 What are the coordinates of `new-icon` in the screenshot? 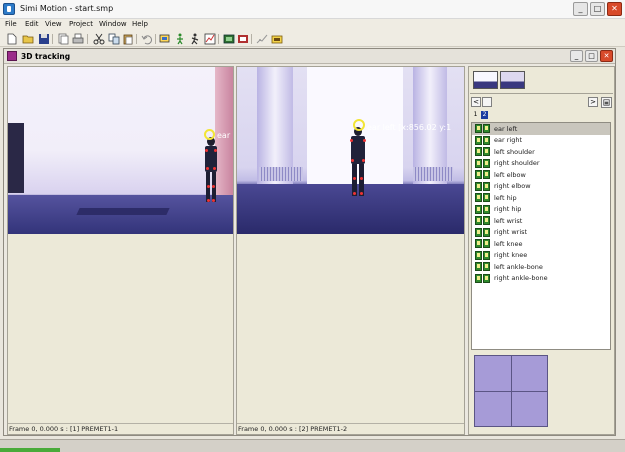 It's located at (12, 39).